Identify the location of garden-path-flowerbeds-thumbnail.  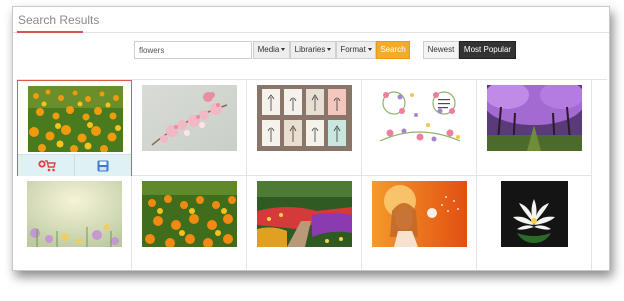
(304, 214).